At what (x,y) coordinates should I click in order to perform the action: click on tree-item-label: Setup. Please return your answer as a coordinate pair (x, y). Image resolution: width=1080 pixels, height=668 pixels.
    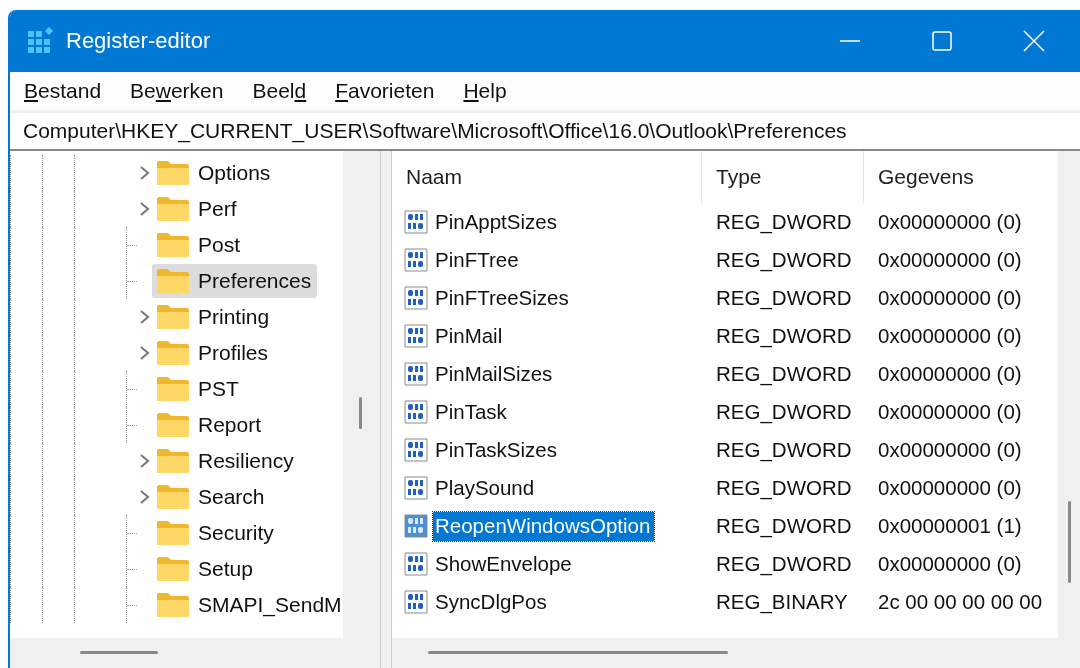
    Looking at the image, I should click on (225, 569).